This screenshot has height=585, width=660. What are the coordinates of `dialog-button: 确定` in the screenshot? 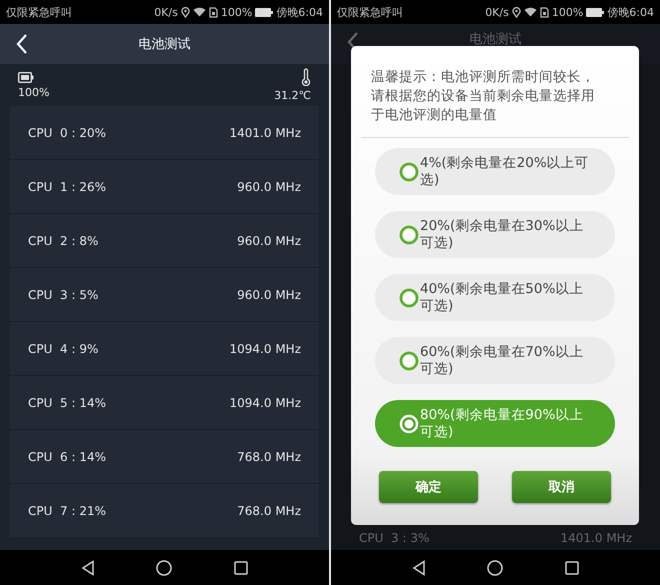 It's located at (428, 487).